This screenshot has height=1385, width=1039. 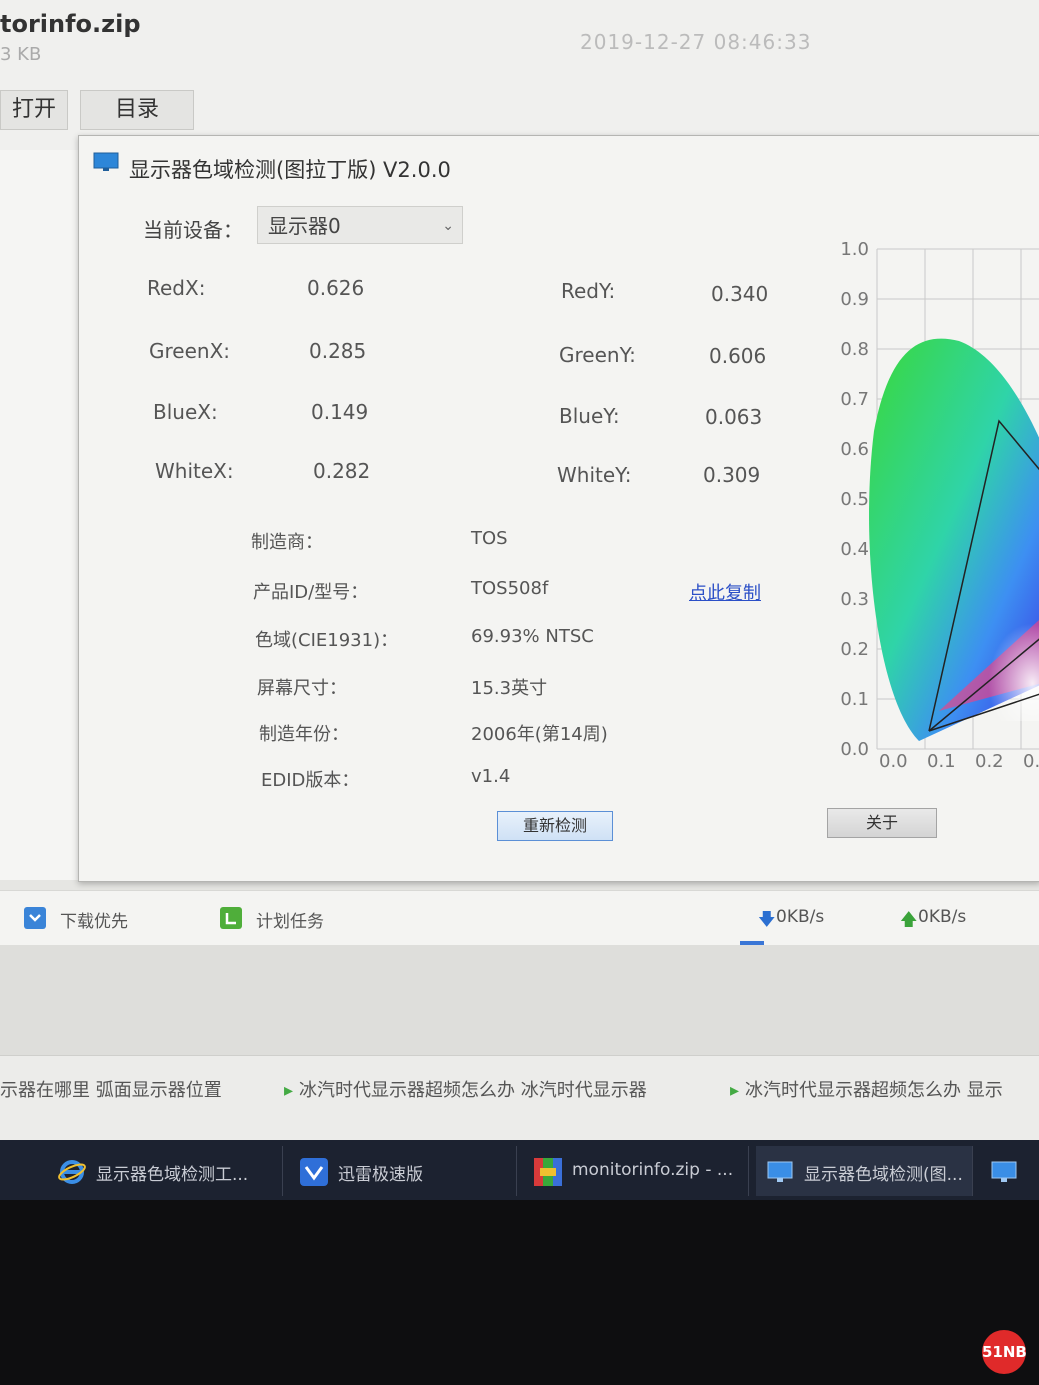 What do you see at coordinates (555, 826) in the screenshot?
I see `redetect-button: 重新检测` at bounding box center [555, 826].